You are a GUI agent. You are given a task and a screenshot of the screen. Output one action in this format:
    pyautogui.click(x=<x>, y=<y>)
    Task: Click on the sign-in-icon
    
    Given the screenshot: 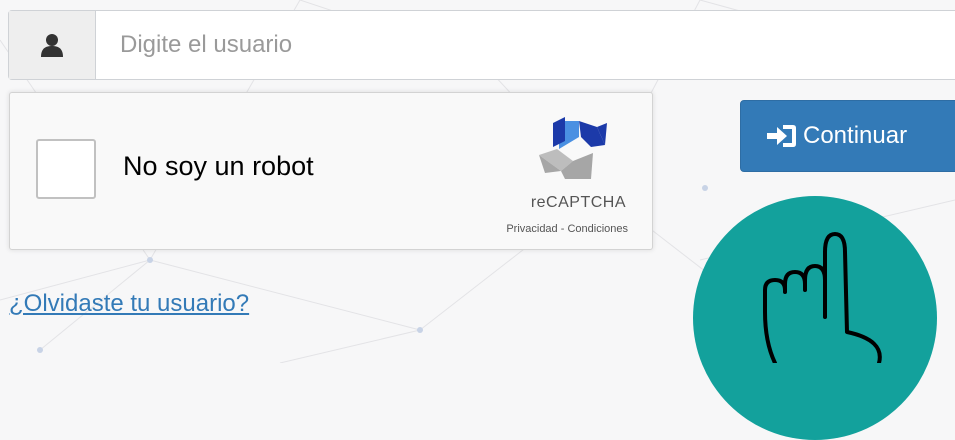 What is the action you would take?
    pyautogui.click(x=781, y=136)
    